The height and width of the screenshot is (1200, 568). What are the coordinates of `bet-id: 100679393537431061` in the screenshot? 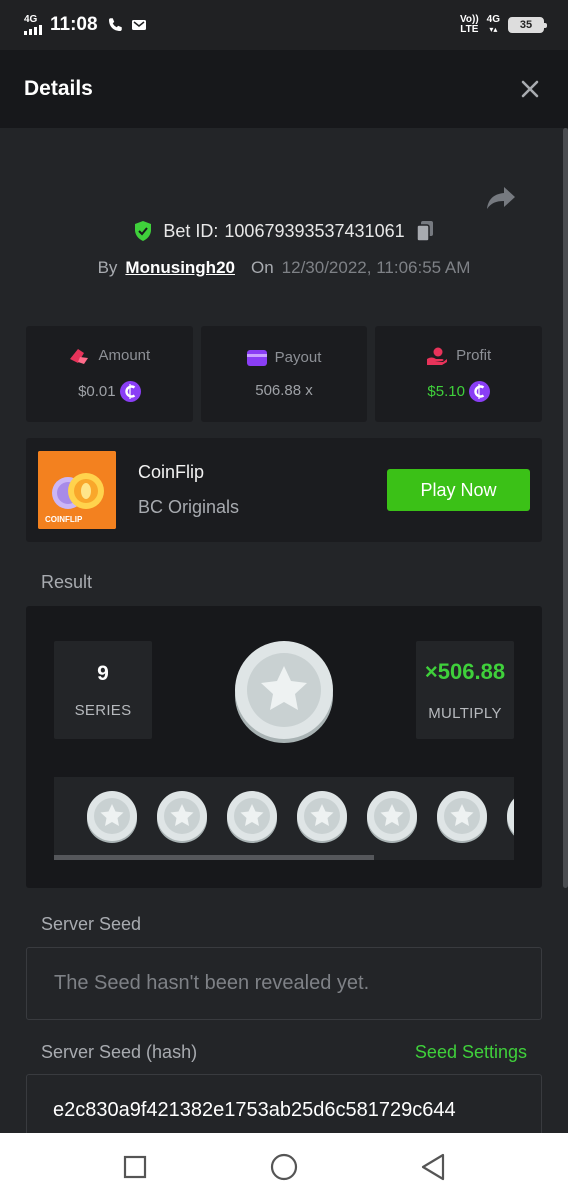 It's located at (314, 230).